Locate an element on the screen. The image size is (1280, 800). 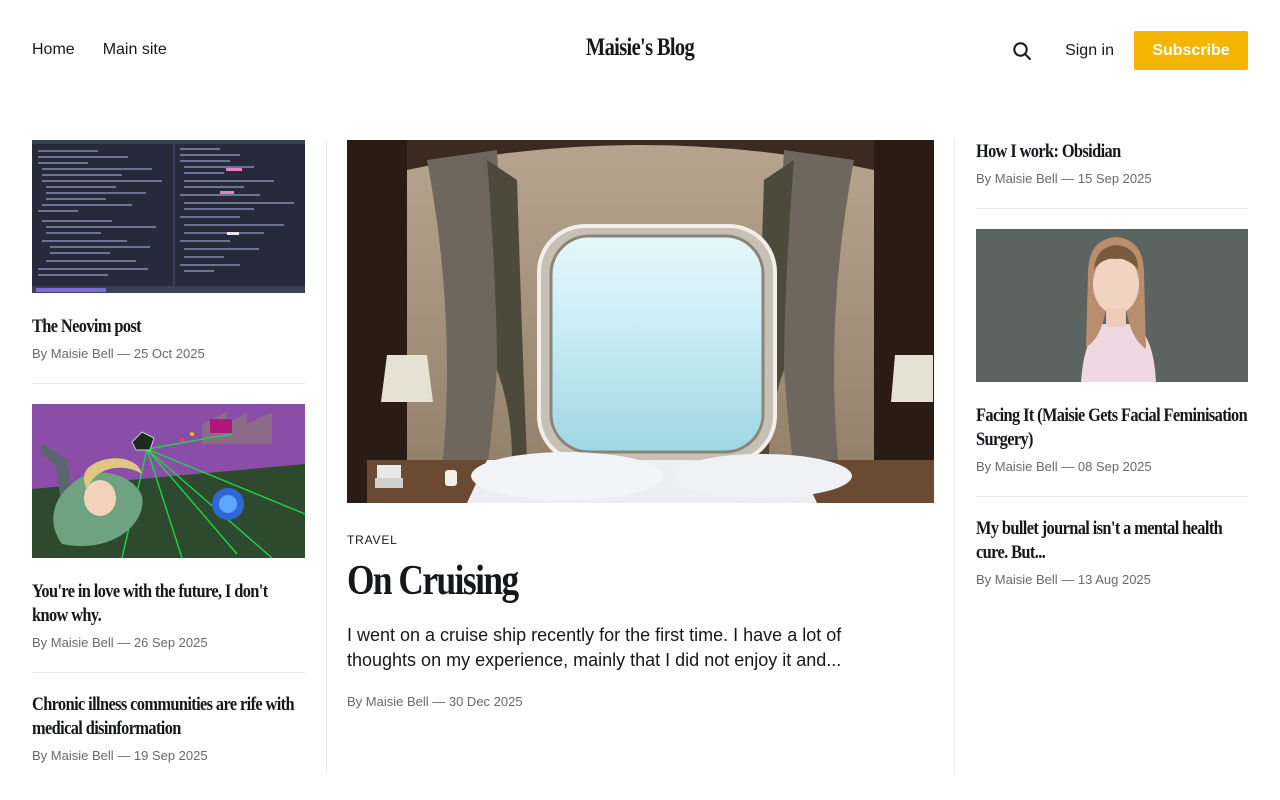
site-title: Maisie's Blog is located at coordinates (640, 48).